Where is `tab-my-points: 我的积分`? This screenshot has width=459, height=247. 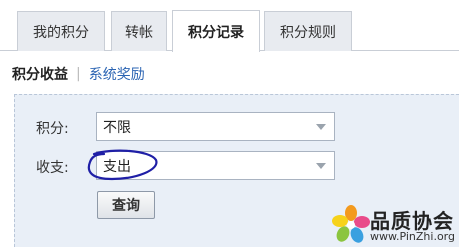 tab-my-points: 我的积分 is located at coordinates (61, 31).